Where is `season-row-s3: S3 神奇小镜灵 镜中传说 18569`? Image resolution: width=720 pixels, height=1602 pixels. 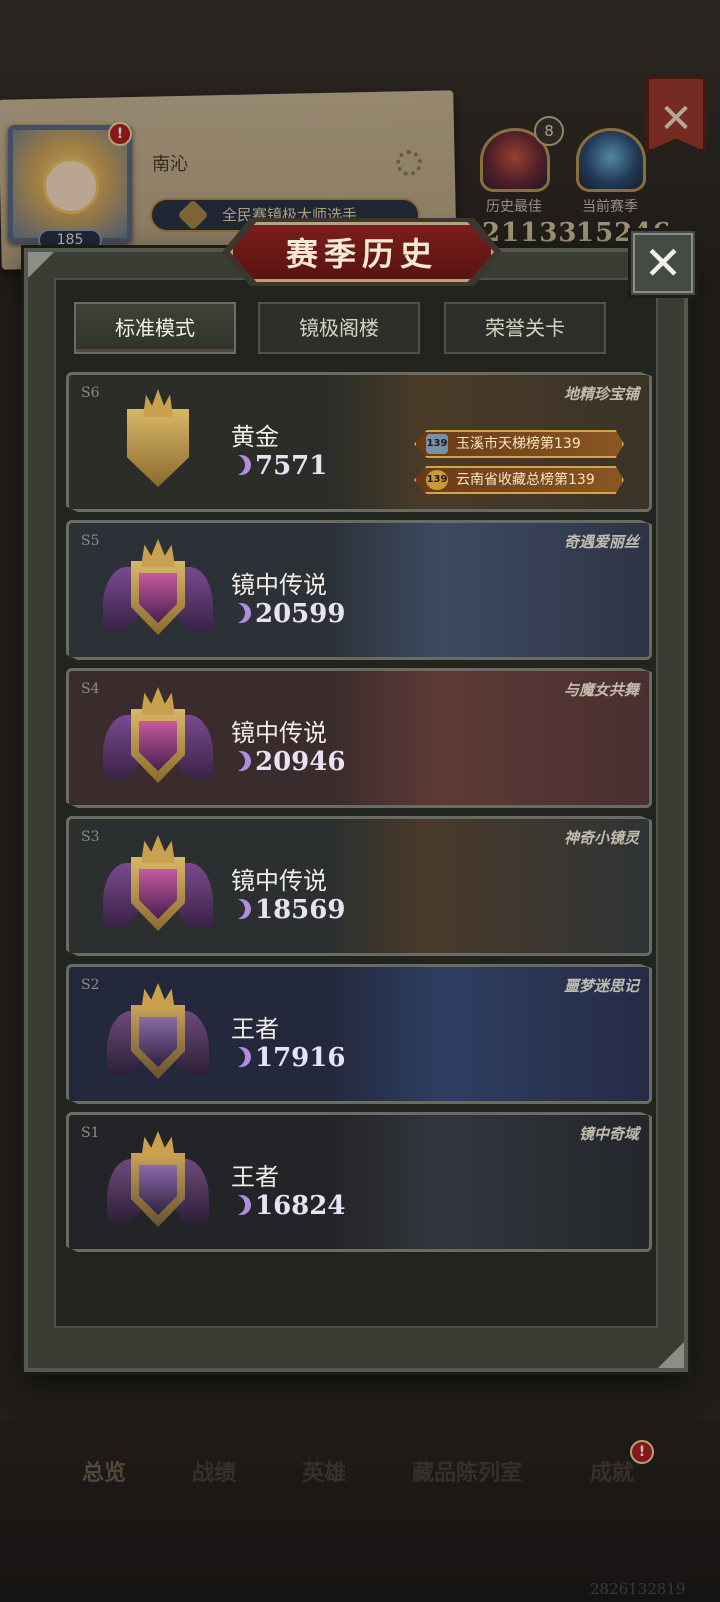
season-row-s3: S3 神奇小镜灵 镜中传说 18569 is located at coordinates (359, 886).